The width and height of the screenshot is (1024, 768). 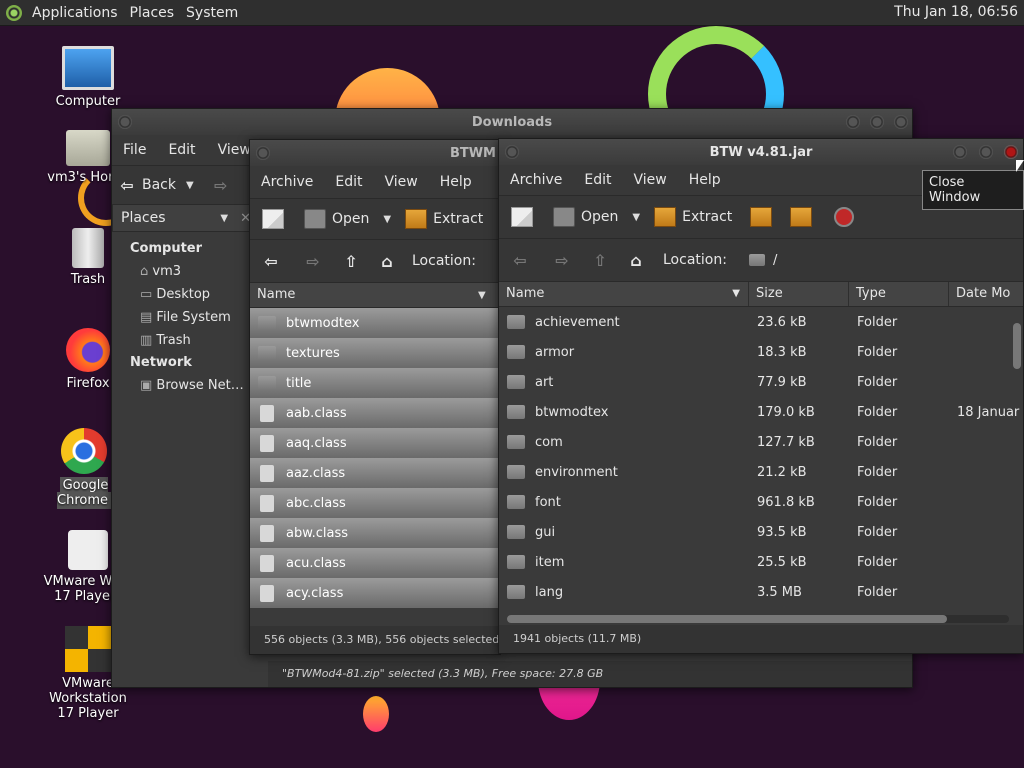 I want to click on table-row: art 77.9 kB Folder, so click(x=761, y=382).